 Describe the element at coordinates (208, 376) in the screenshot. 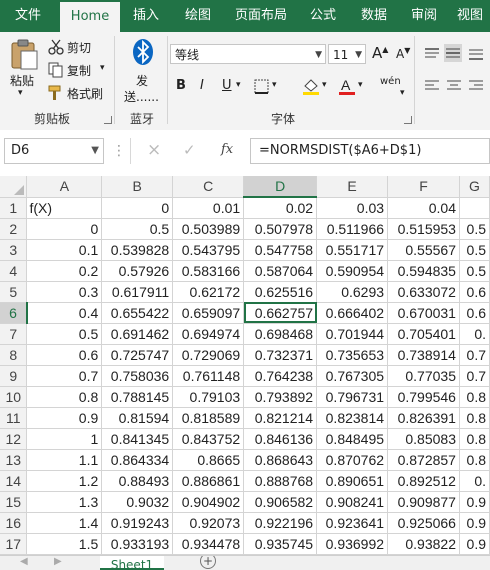

I see `cell-c9: 0.761148` at that location.